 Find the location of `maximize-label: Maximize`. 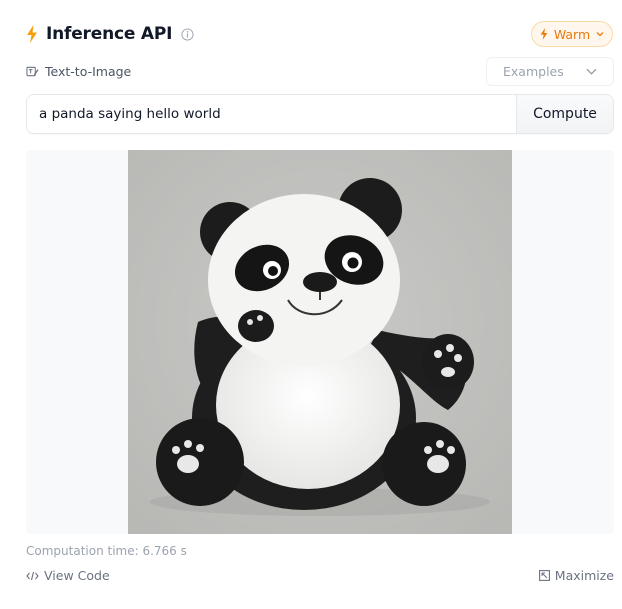

maximize-label: Maximize is located at coordinates (584, 575).